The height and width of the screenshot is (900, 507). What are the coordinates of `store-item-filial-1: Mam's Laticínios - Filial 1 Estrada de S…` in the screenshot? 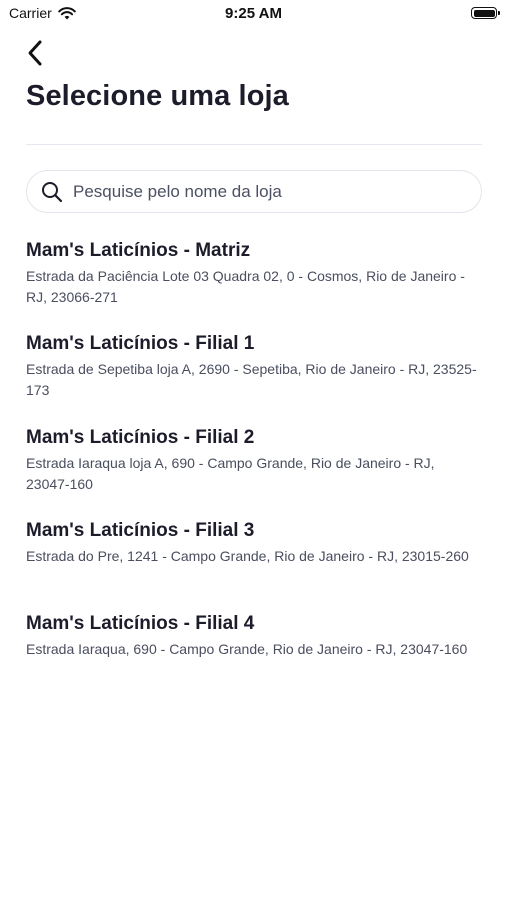 It's located at (256, 377).